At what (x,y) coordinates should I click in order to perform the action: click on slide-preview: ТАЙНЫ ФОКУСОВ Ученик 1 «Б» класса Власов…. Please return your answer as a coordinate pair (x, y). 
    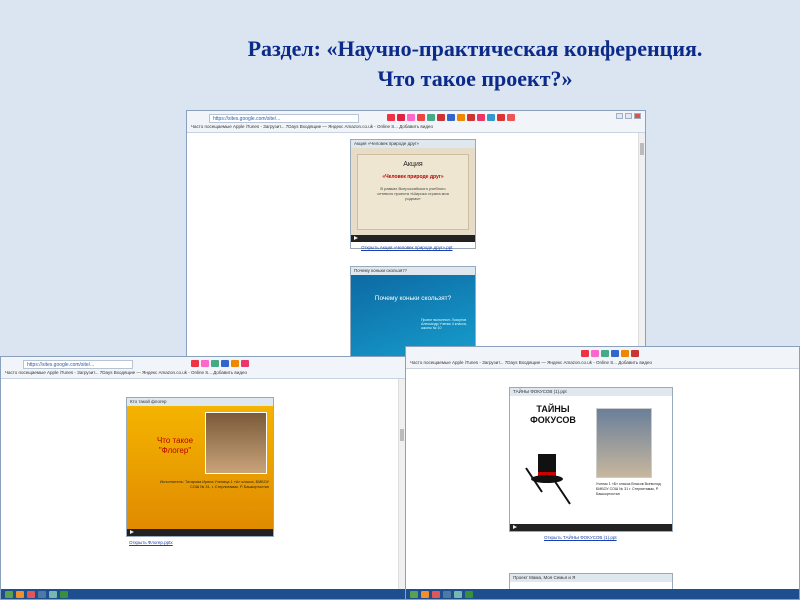
    Looking at the image, I should click on (591, 461).